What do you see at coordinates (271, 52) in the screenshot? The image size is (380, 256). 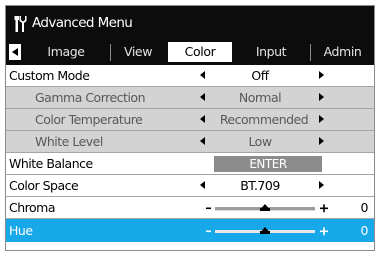 I see `tab-input: Input` at bounding box center [271, 52].